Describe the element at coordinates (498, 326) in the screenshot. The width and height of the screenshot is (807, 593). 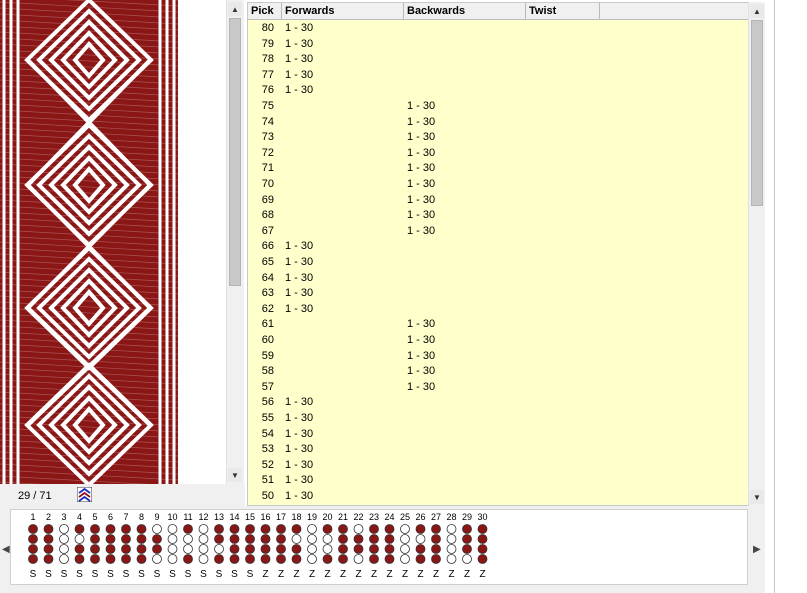
I see `table-row: 61 1 - 30` at that location.